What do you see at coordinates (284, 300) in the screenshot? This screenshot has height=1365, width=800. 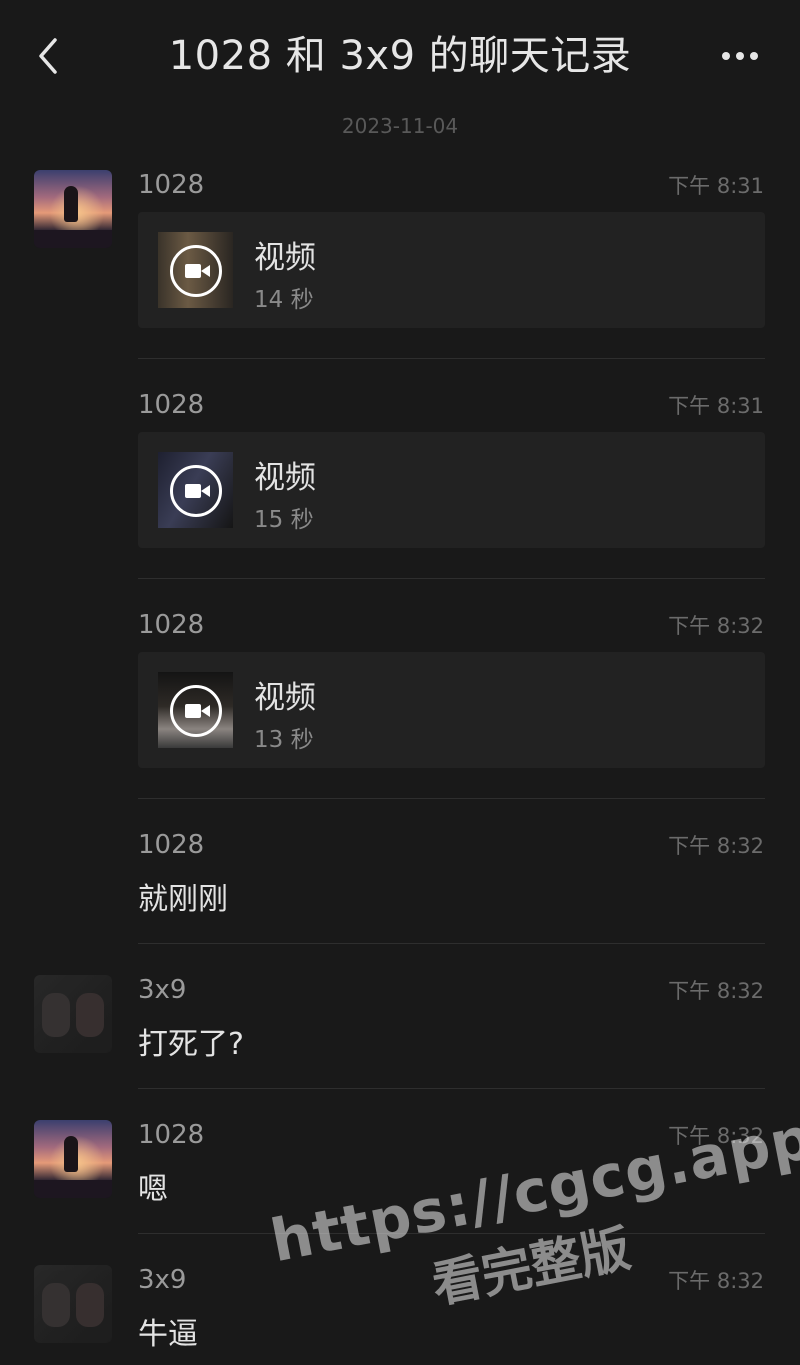 I see `video-duration: 14 秒` at bounding box center [284, 300].